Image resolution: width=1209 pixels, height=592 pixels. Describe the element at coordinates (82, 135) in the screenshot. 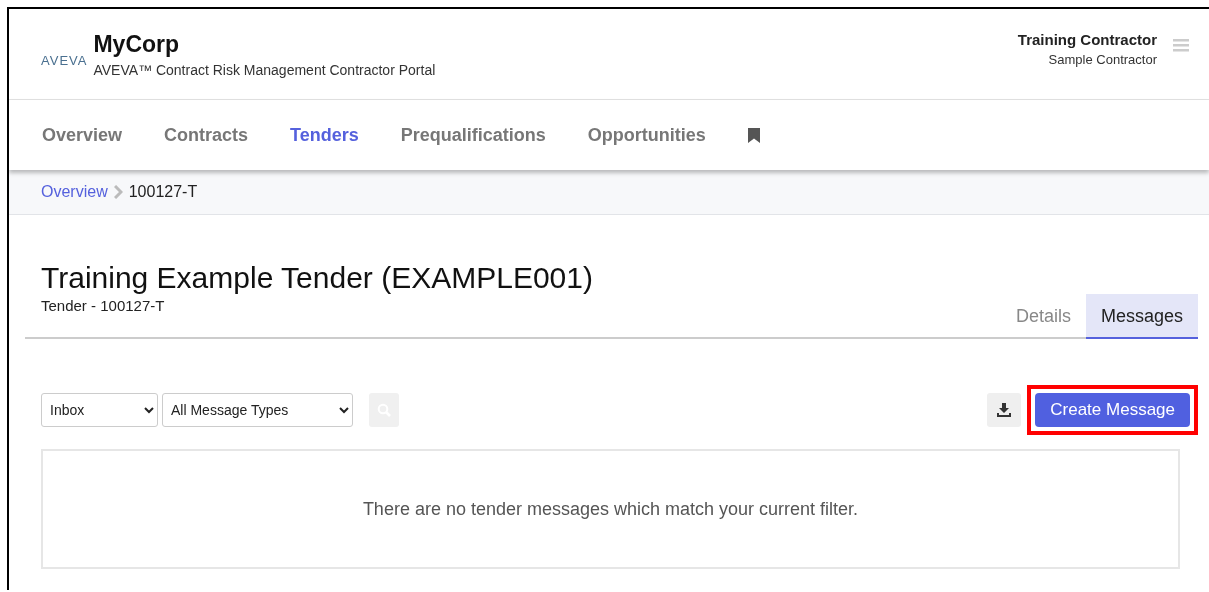

I see `nav-tab: Overview` at that location.